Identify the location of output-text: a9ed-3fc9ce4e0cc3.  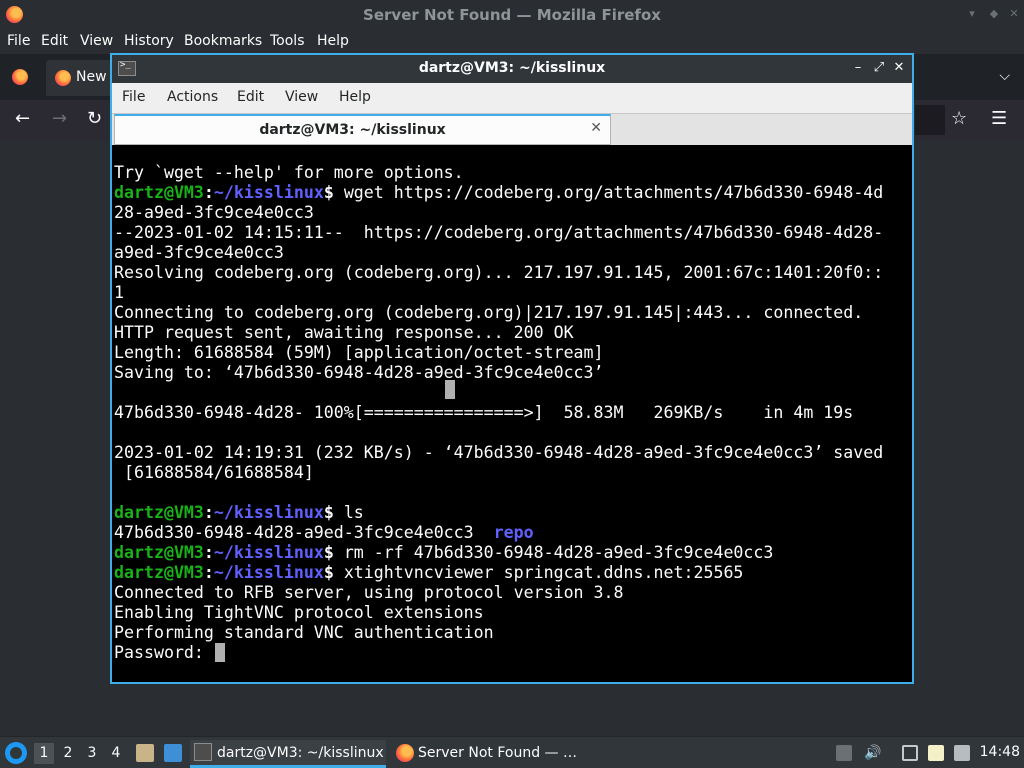
(199, 252).